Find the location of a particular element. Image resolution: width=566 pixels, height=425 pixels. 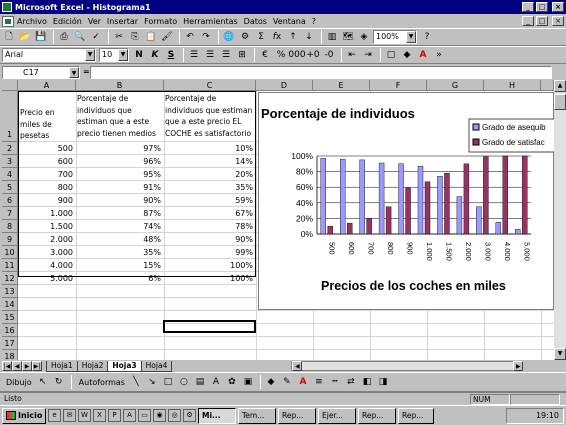

decrease-decimal-icon: -0 is located at coordinates (329, 55).